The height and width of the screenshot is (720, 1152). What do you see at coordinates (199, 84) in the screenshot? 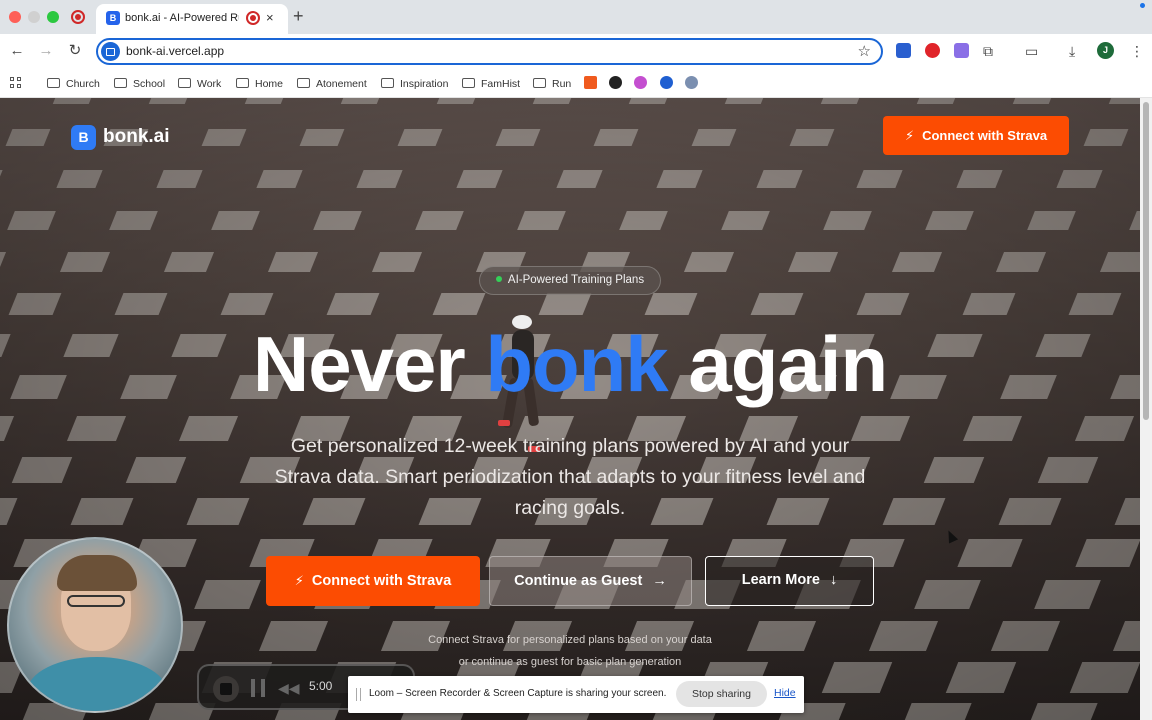
I see `bookmark-work: Work` at bounding box center [199, 84].